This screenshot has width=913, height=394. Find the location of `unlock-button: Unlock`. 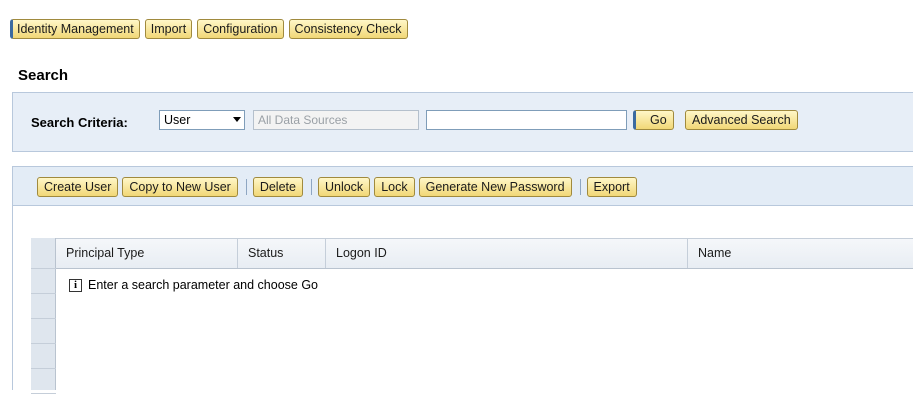

unlock-button: Unlock is located at coordinates (344, 187).